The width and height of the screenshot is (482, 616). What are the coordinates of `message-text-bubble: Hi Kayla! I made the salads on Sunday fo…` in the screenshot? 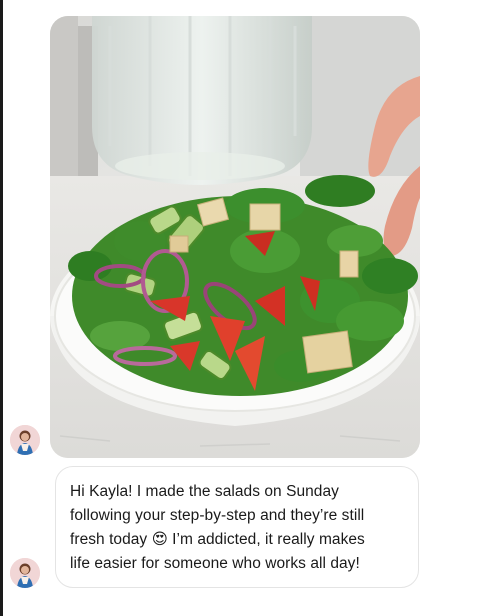 It's located at (237, 527).